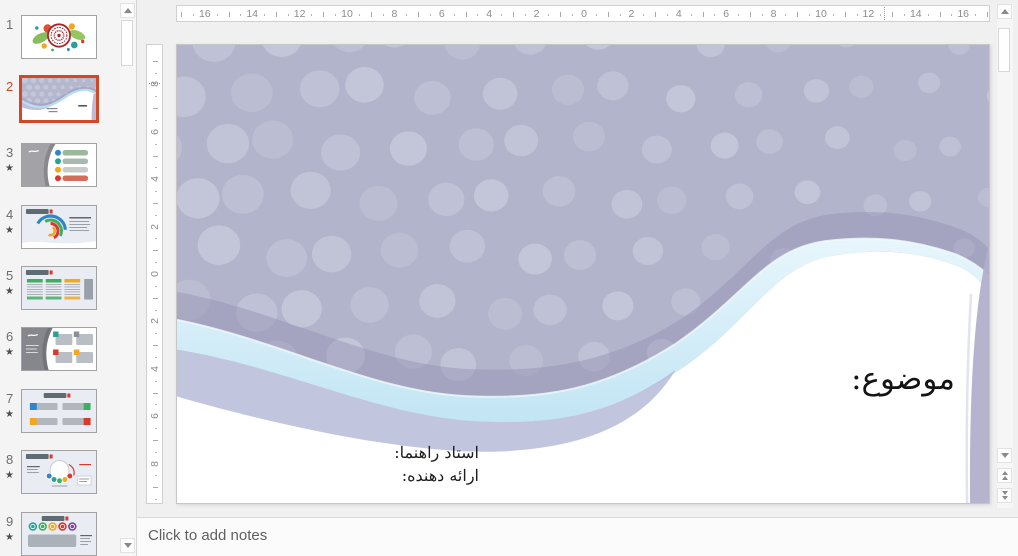 This screenshot has height=556, width=1018. What do you see at coordinates (1004, 475) in the screenshot?
I see `previous-slide-button` at bounding box center [1004, 475].